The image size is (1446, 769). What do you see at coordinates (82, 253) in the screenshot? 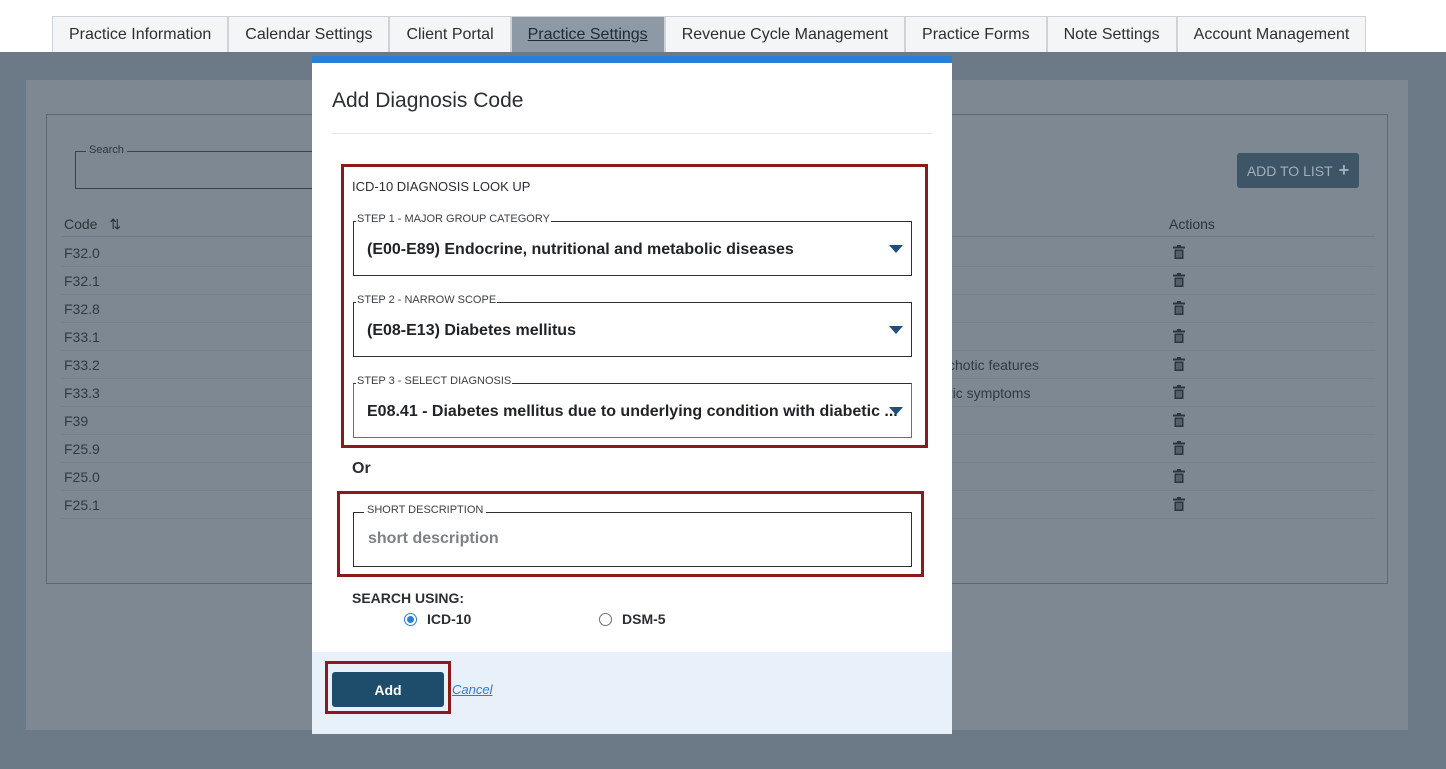
I see `row-code: F32.0` at bounding box center [82, 253].